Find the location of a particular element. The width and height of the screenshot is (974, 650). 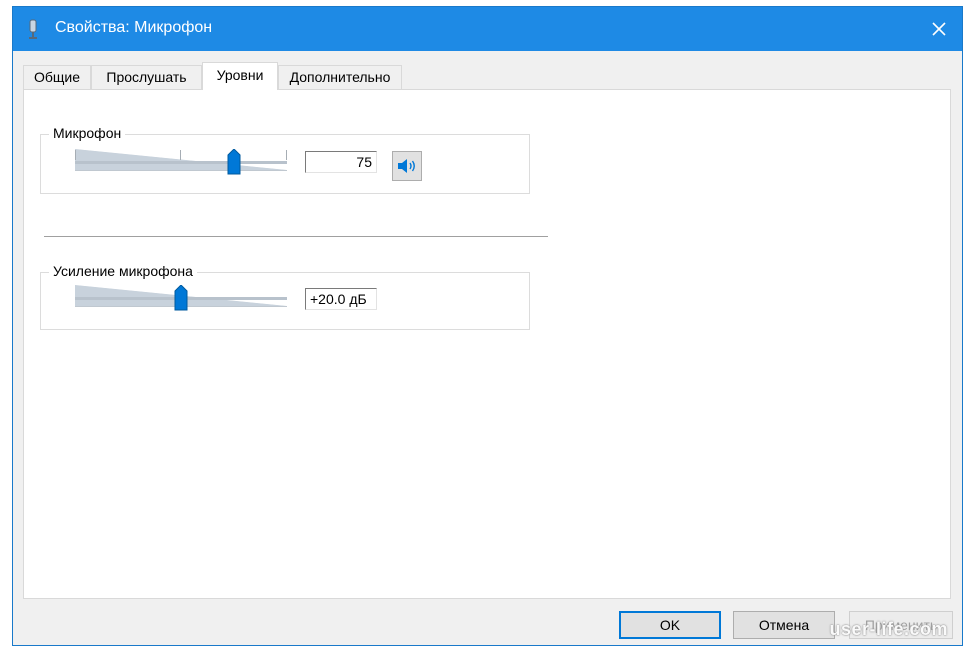

title-bar: Свойства: Микрофон is located at coordinates (487, 29).